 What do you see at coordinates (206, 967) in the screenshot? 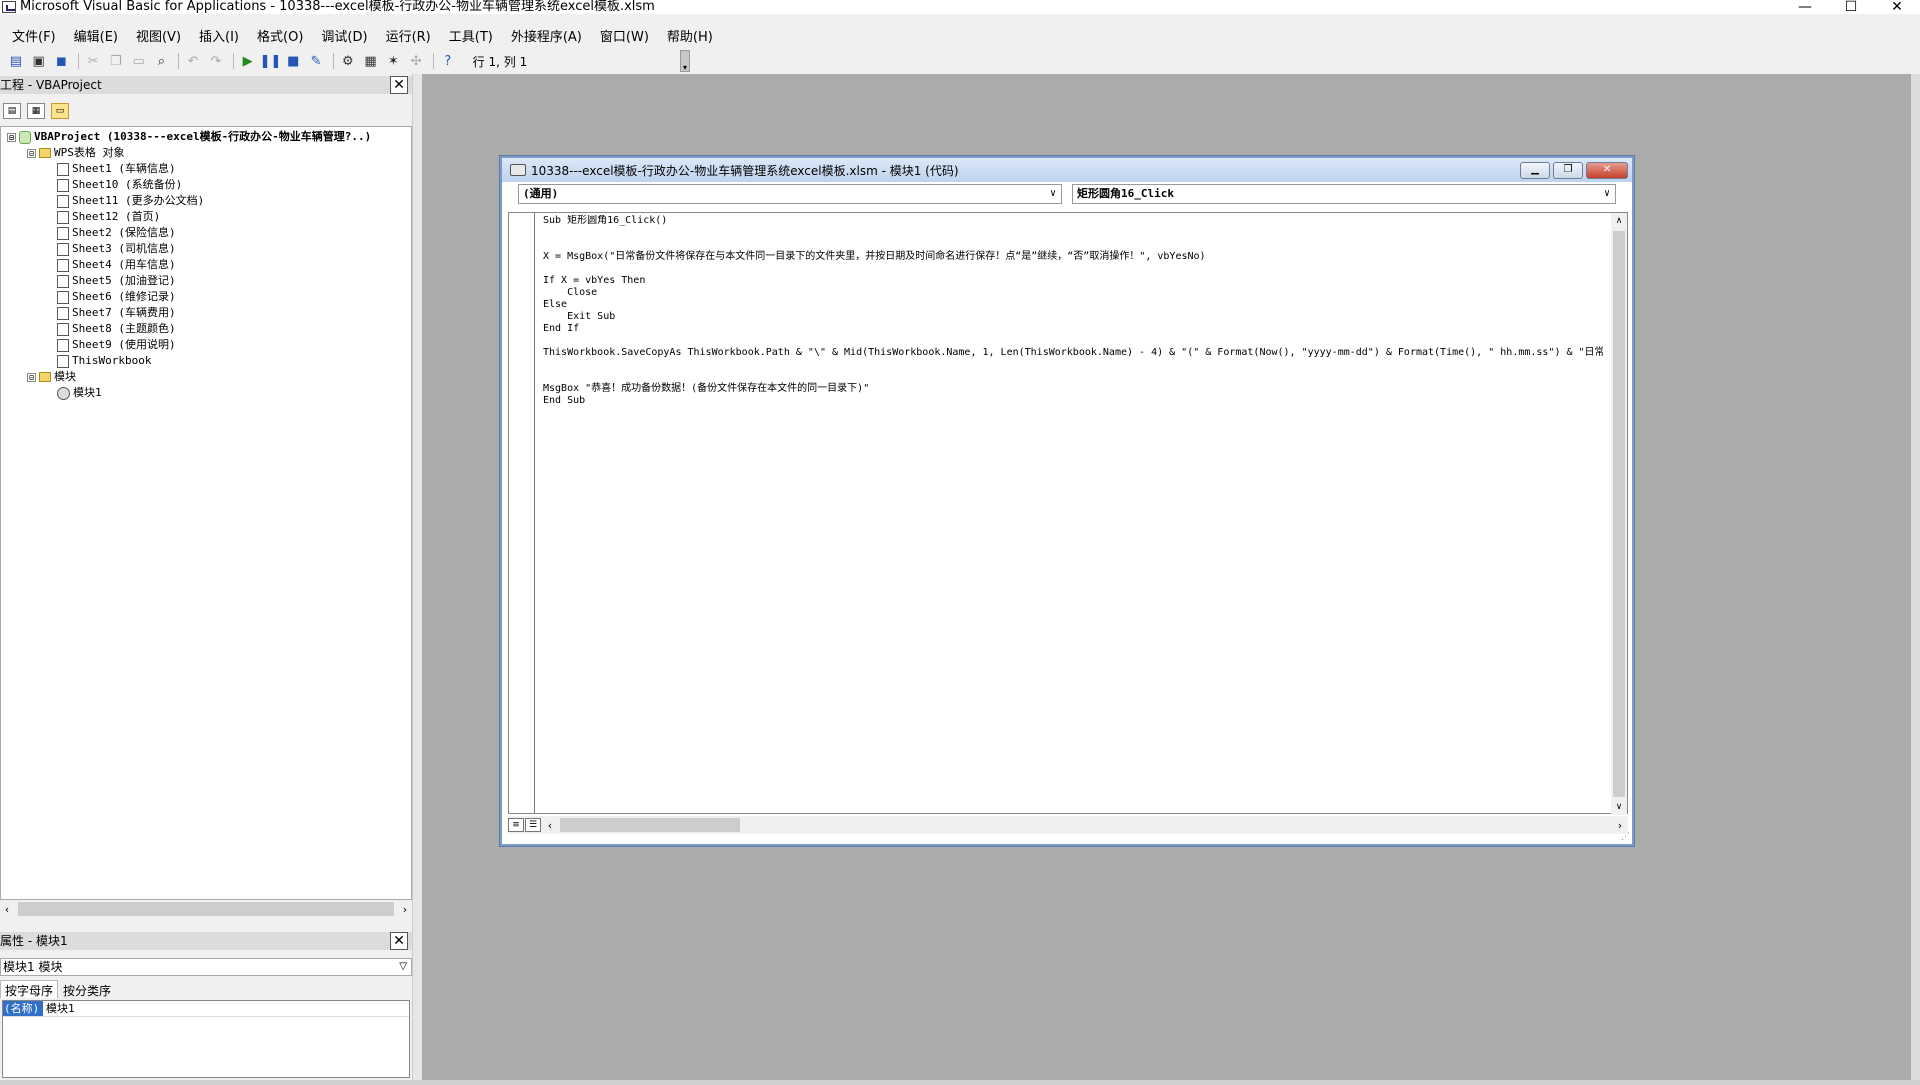
I see `properties-object-select: 模块1 模块 ▽` at bounding box center [206, 967].